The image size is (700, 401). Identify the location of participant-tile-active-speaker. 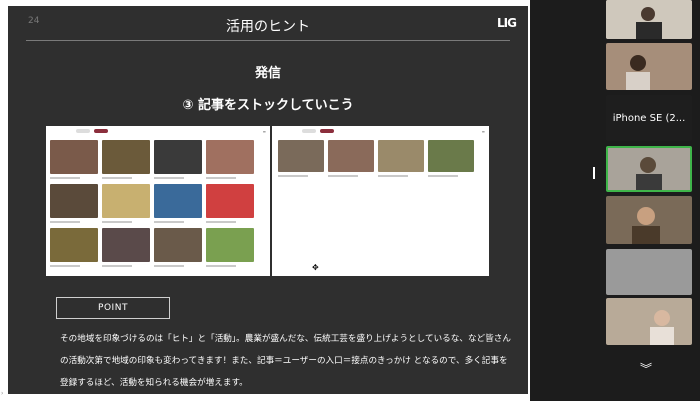
(649, 169).